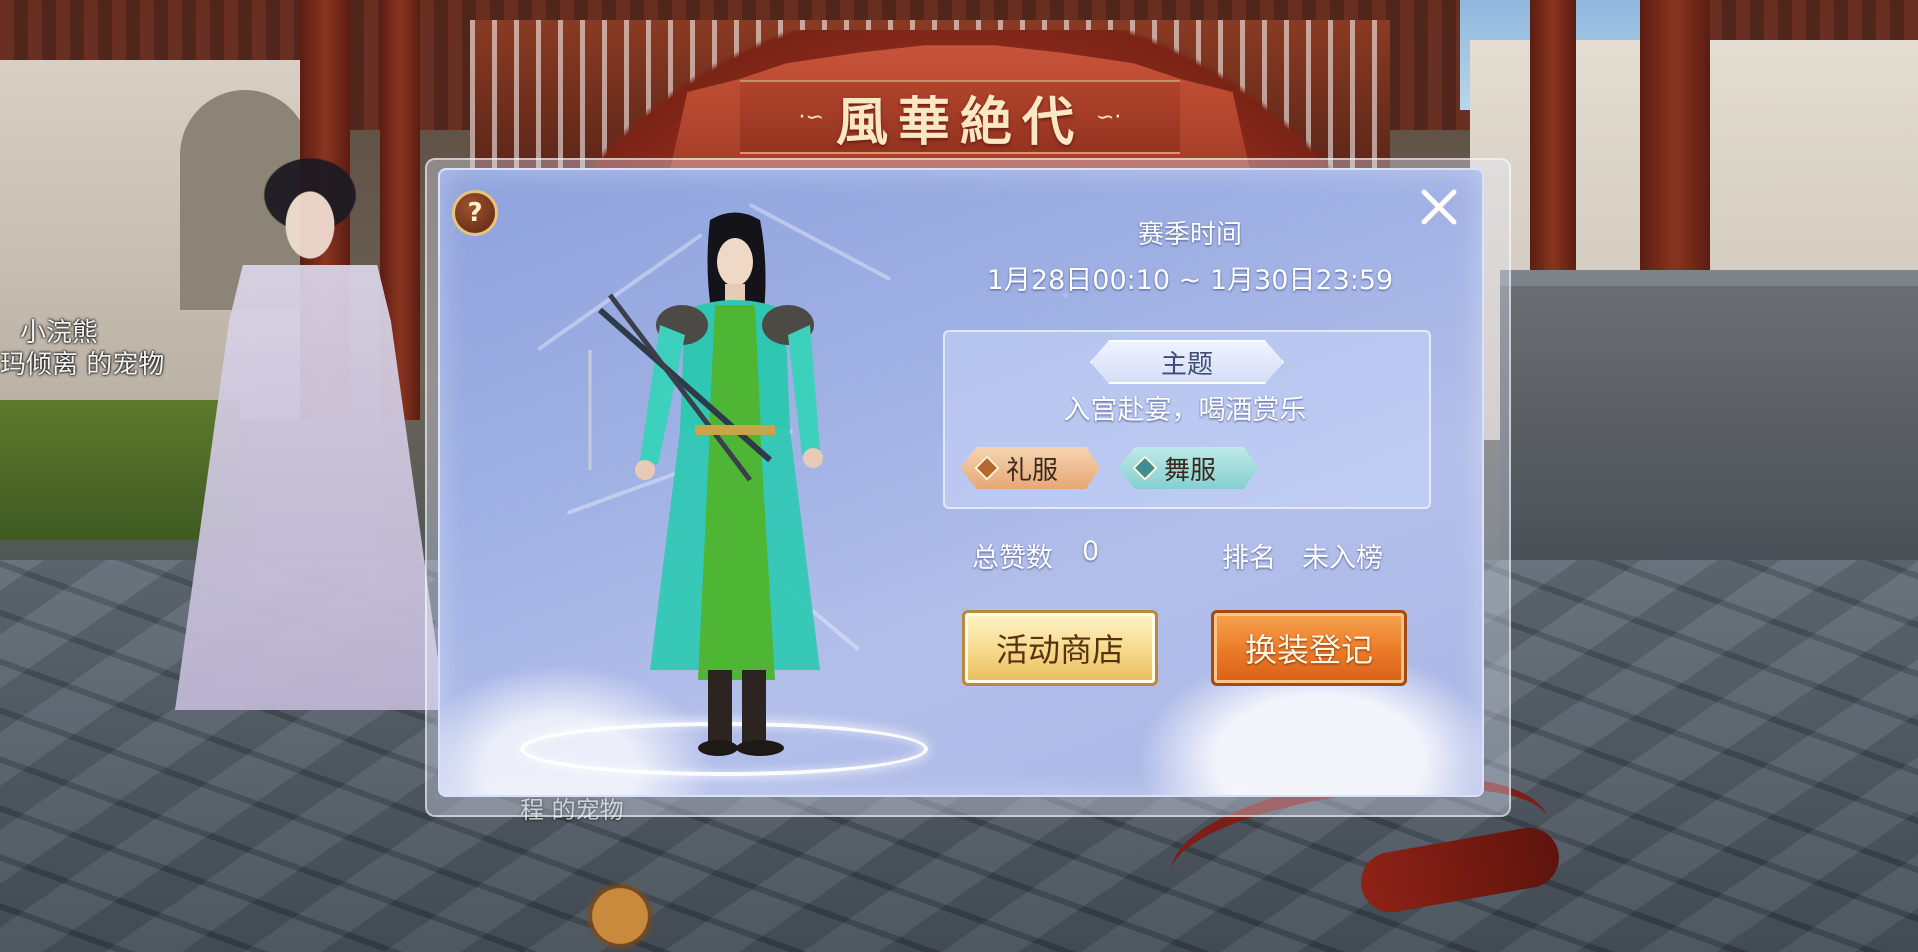 This screenshot has width=1918, height=952. I want to click on close-icon, so click(1439, 207).